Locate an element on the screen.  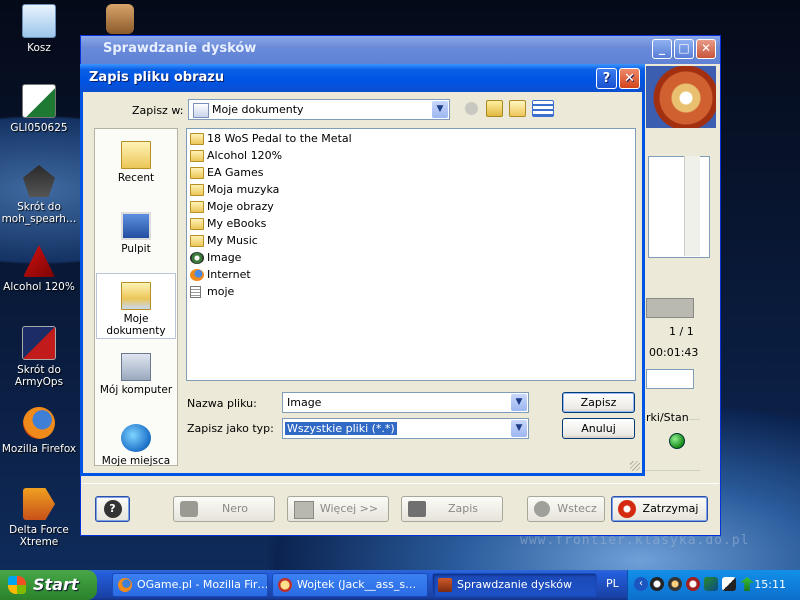
shortcut-icon-top is located at coordinates (120, 19).